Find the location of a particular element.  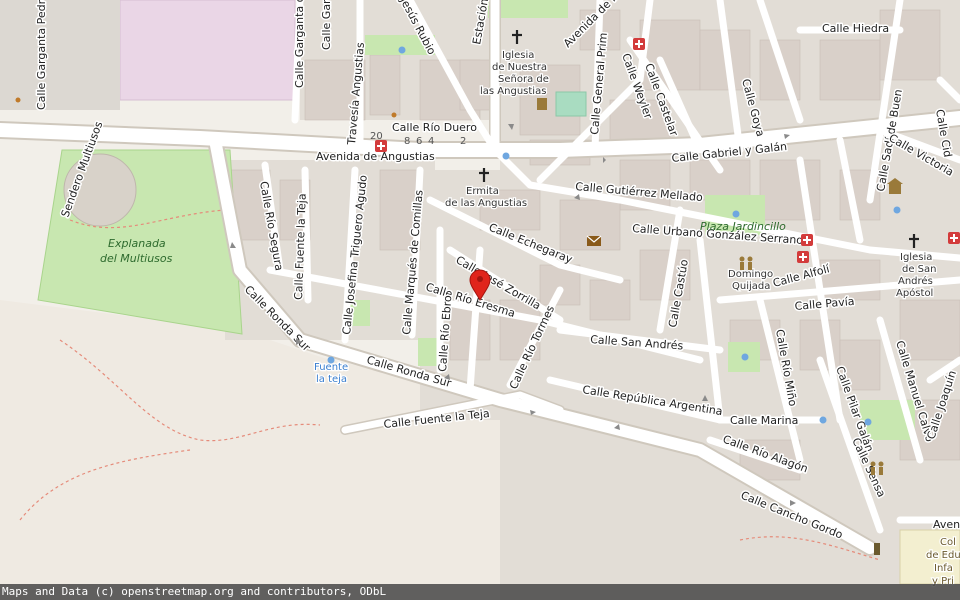

industrial-block is located at coordinates (60, 55).